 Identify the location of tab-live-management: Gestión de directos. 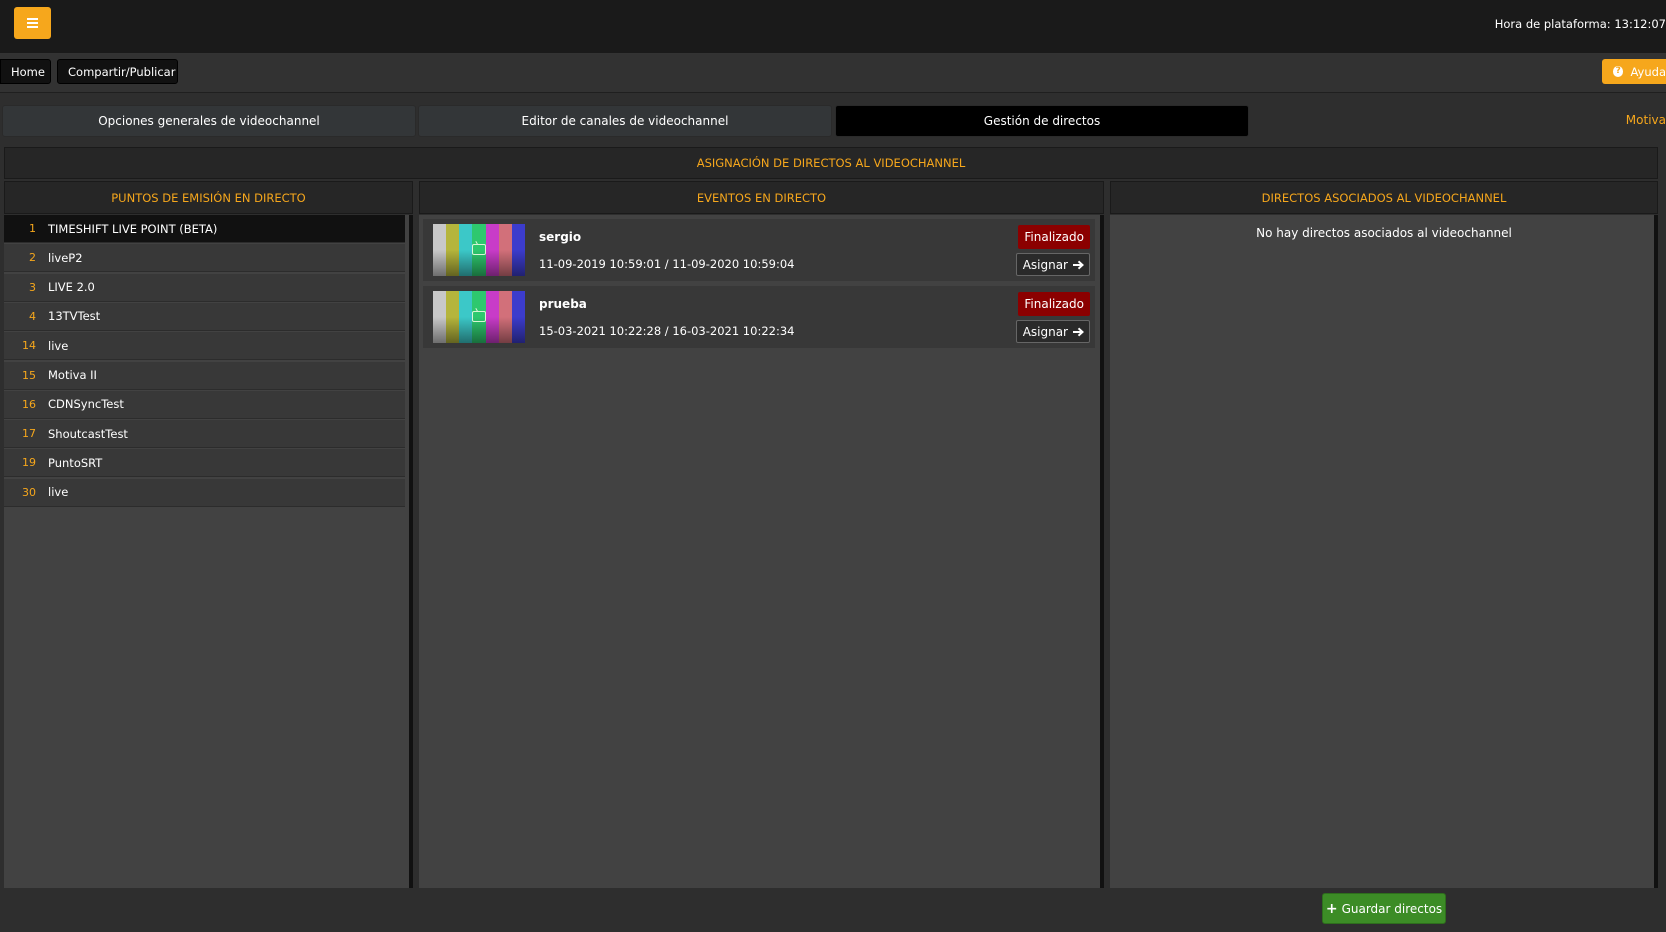
(1042, 121).